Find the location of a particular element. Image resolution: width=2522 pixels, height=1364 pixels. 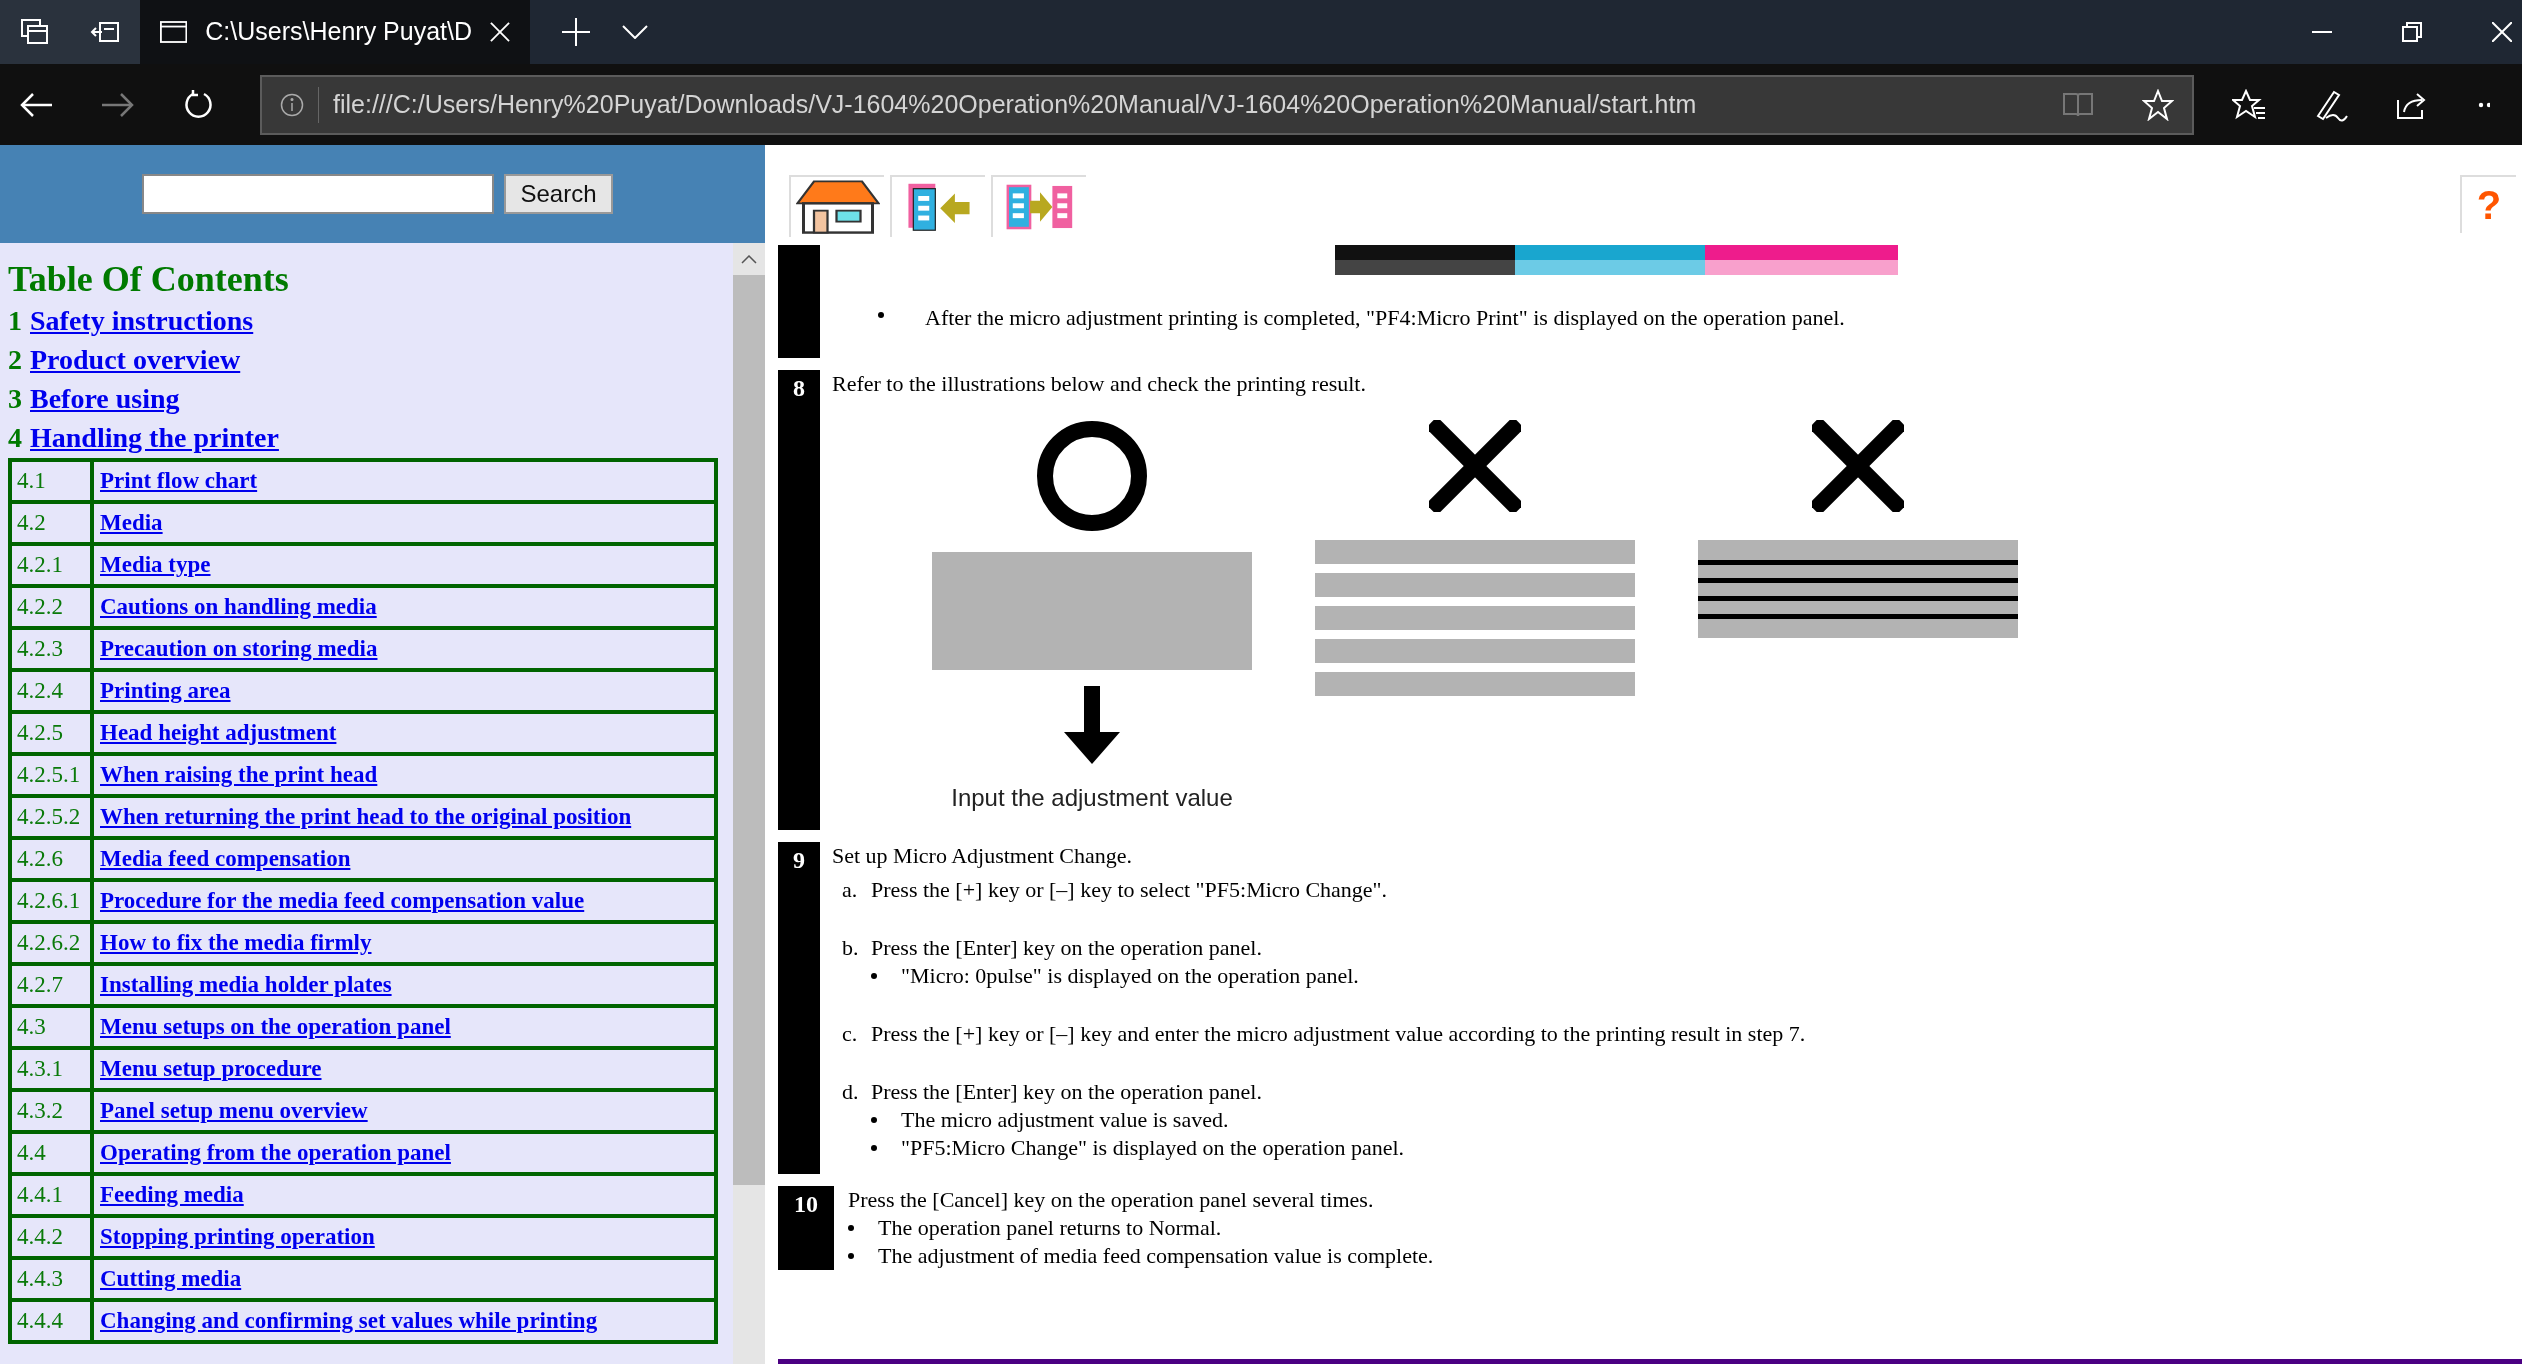

step-text: Refer to the illustrations below and check the printing result. is located at coordinates (1099, 384).